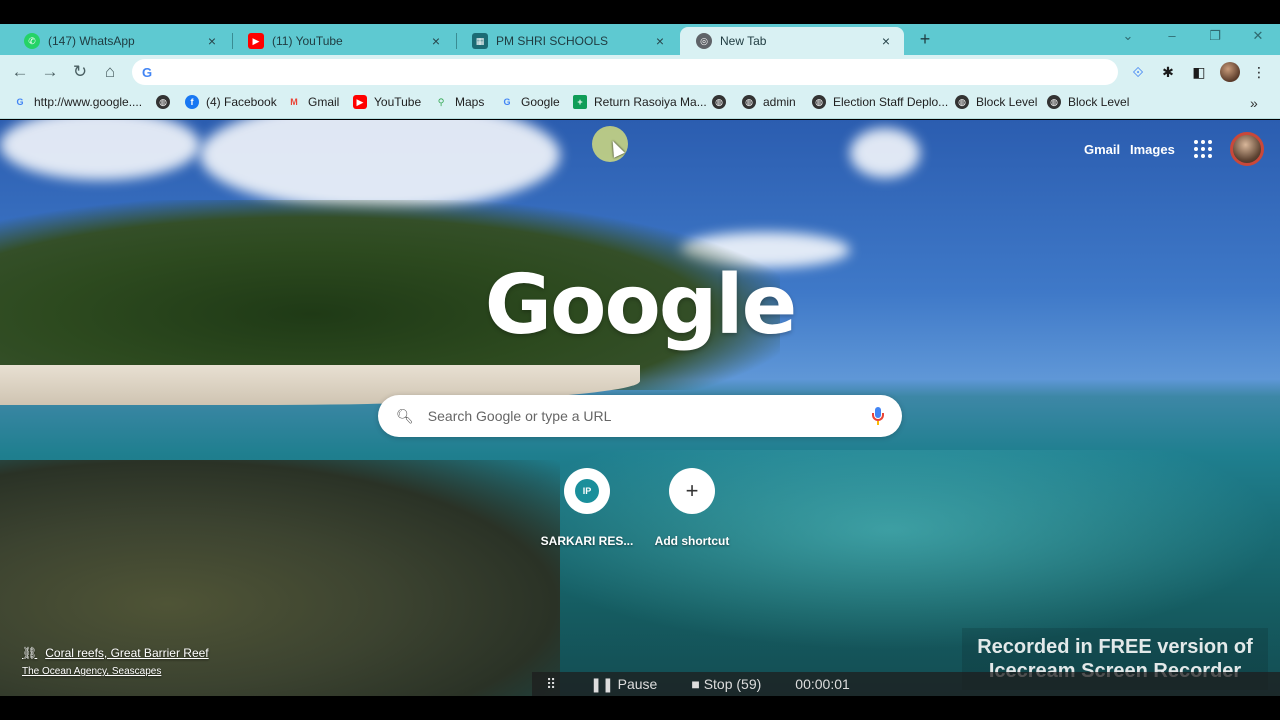 This screenshot has width=1280, height=720. I want to click on drag-handle-icon: ⠿, so click(551, 684).